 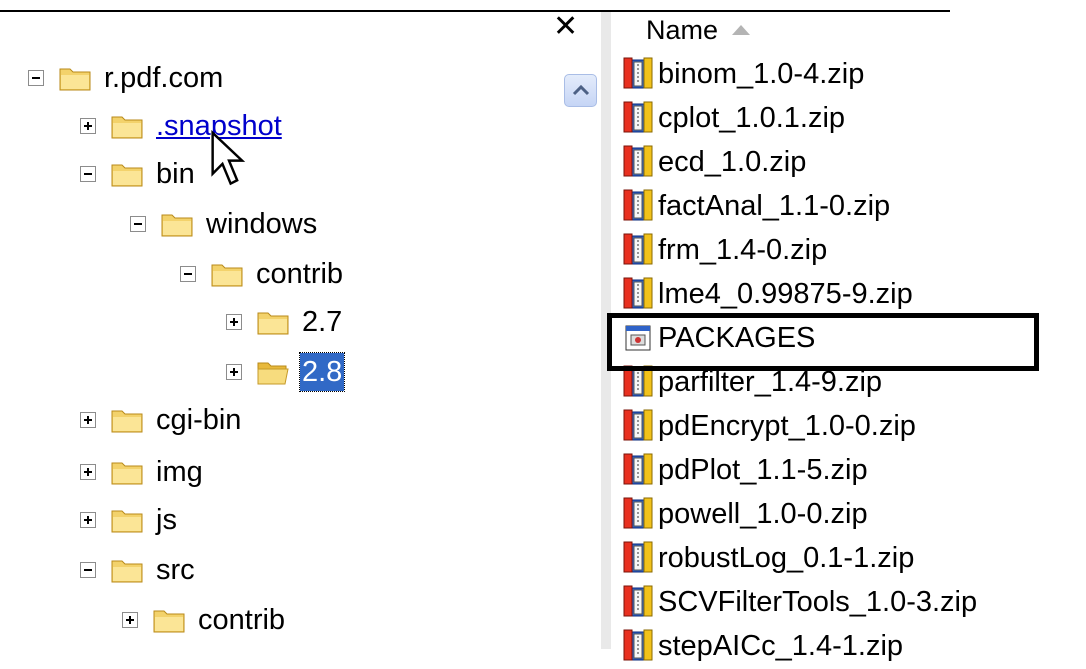 I want to click on tree-node: .snapshot, so click(x=182, y=126).